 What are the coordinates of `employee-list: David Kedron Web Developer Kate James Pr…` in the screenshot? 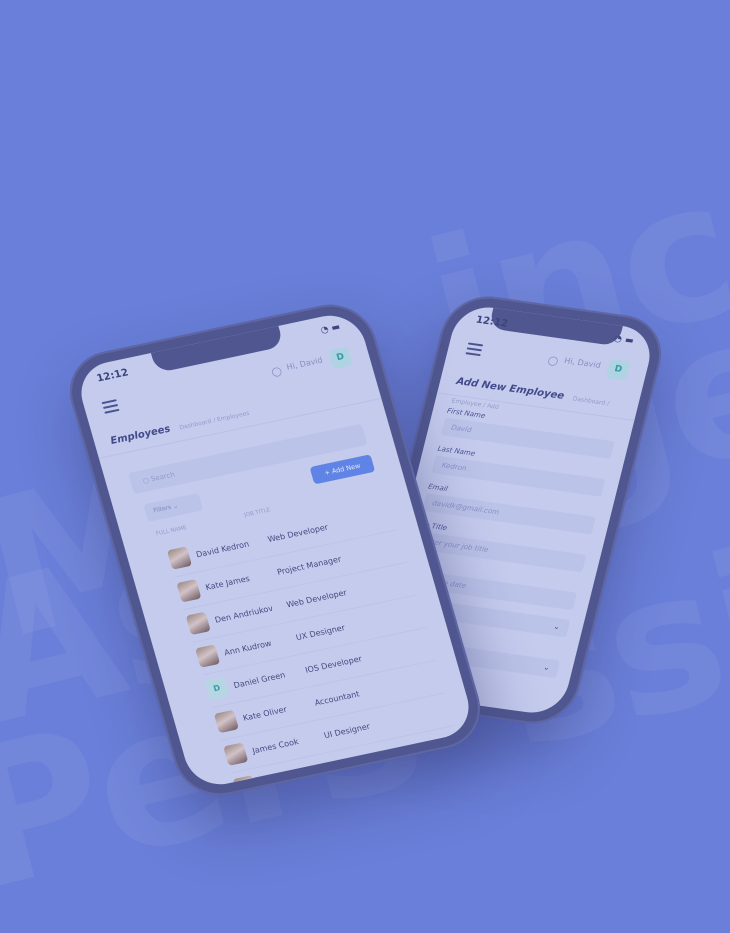 It's located at (314, 644).